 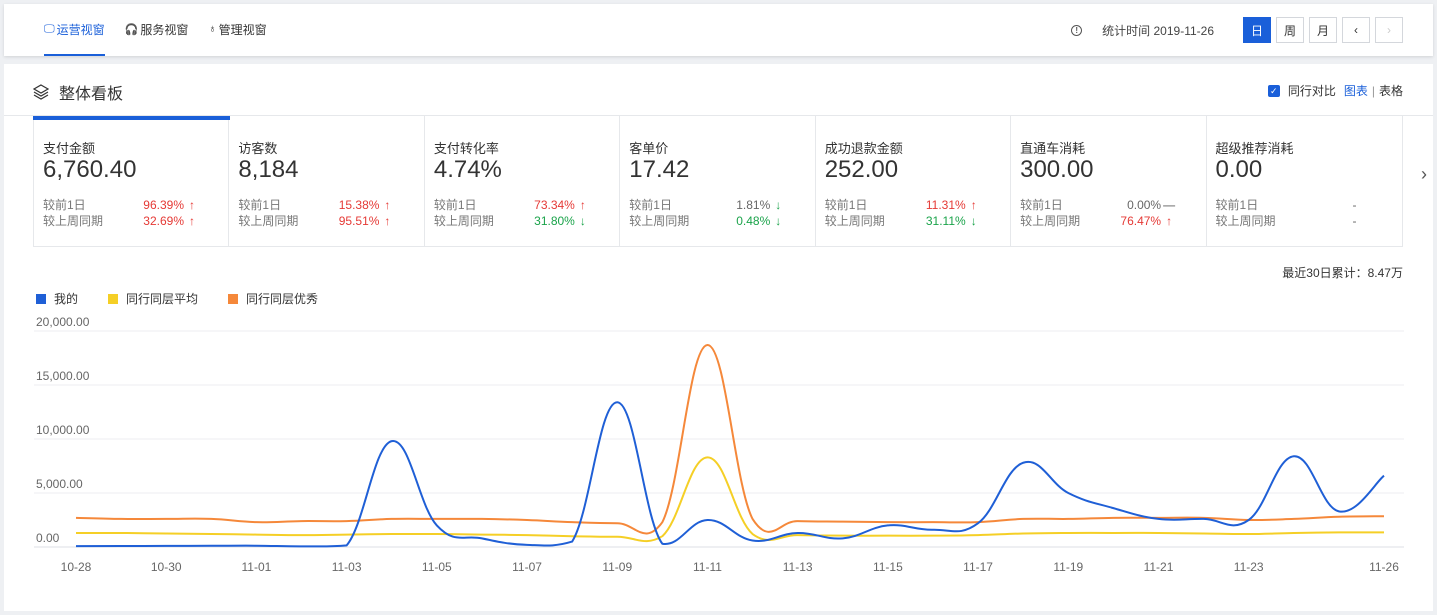 What do you see at coordinates (945, 205) in the screenshot?
I see `compare-value: 11.31%` at bounding box center [945, 205].